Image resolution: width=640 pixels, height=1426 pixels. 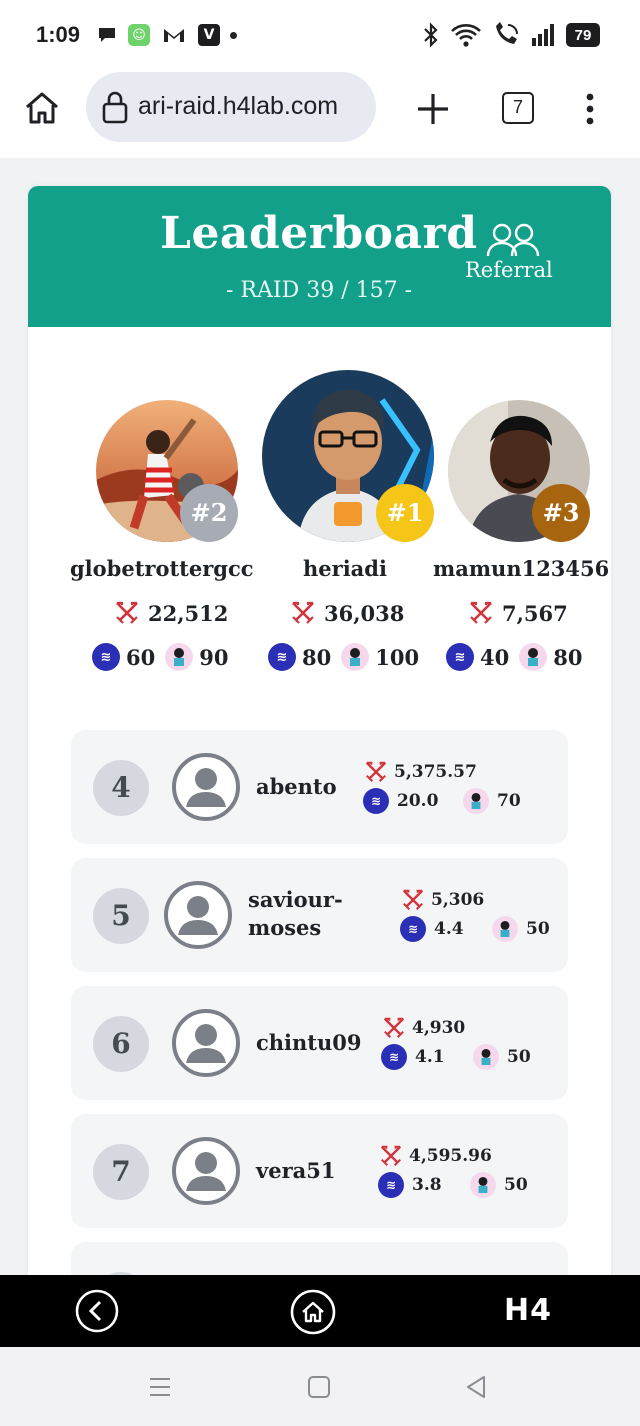 What do you see at coordinates (521, 568) in the screenshot?
I see `player-name: mamun123456` at bounding box center [521, 568].